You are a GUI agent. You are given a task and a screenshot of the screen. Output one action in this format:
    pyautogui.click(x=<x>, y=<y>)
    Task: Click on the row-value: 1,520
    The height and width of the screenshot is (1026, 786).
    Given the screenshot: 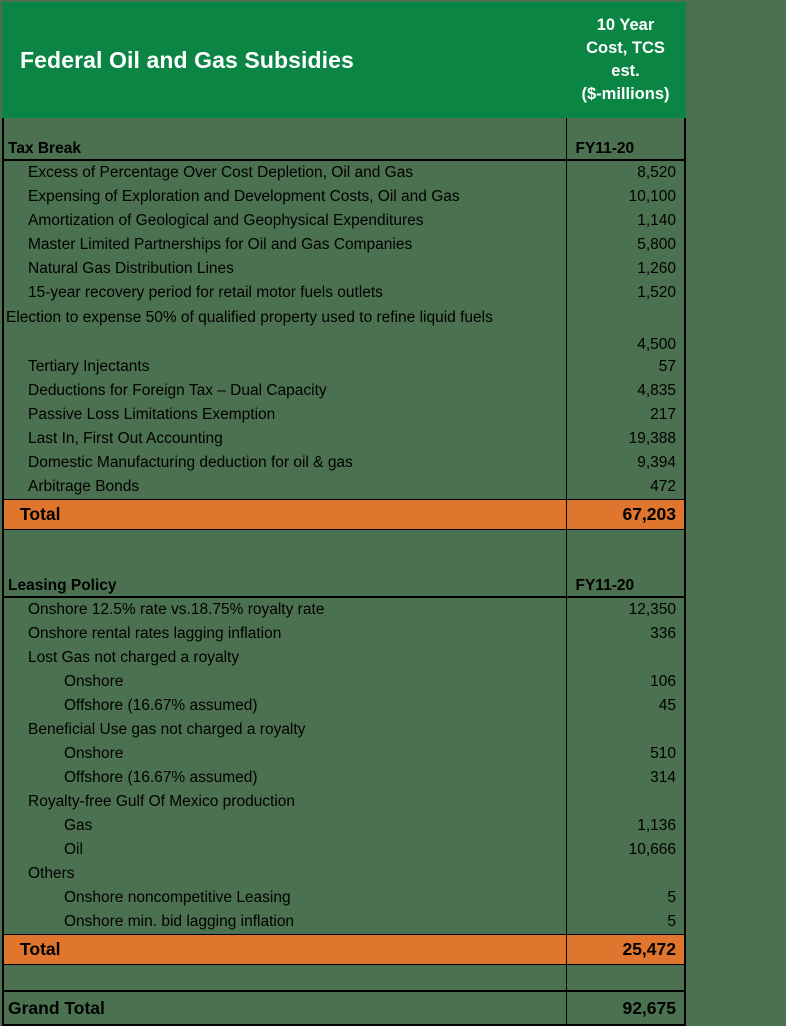 What is the action you would take?
    pyautogui.click(x=626, y=293)
    